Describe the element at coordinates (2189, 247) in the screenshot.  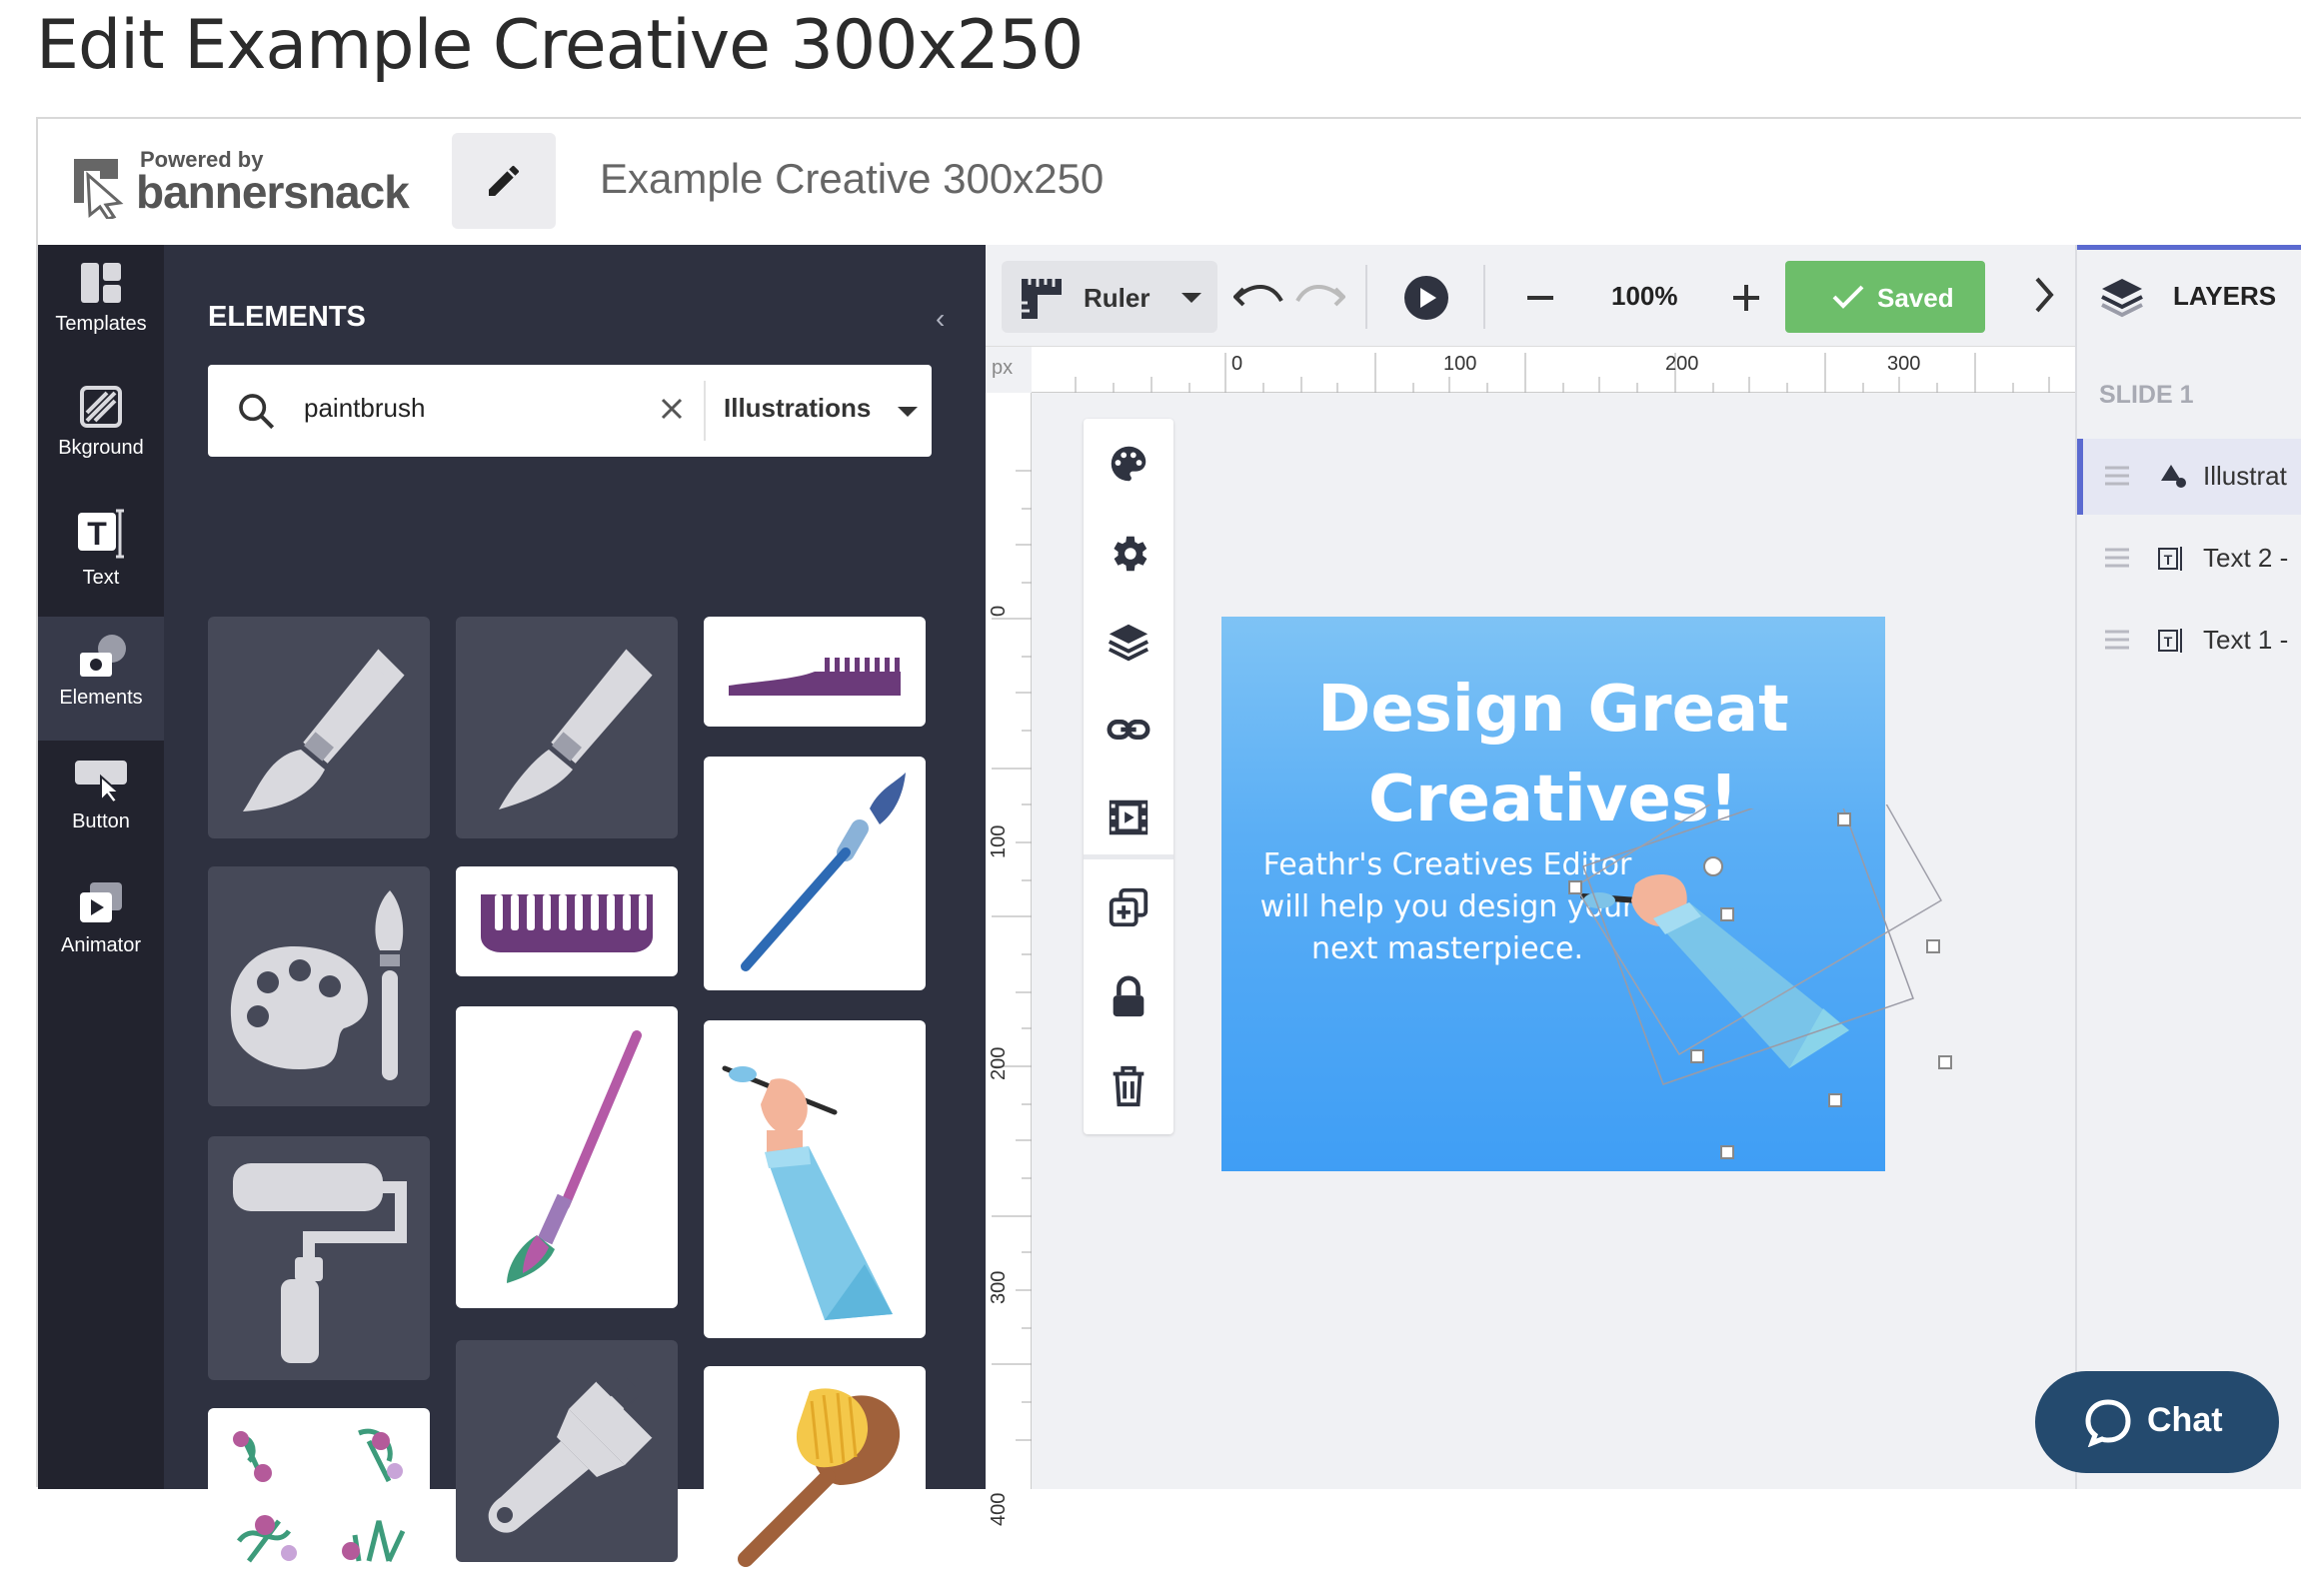
I see `layers-panel-accent` at that location.